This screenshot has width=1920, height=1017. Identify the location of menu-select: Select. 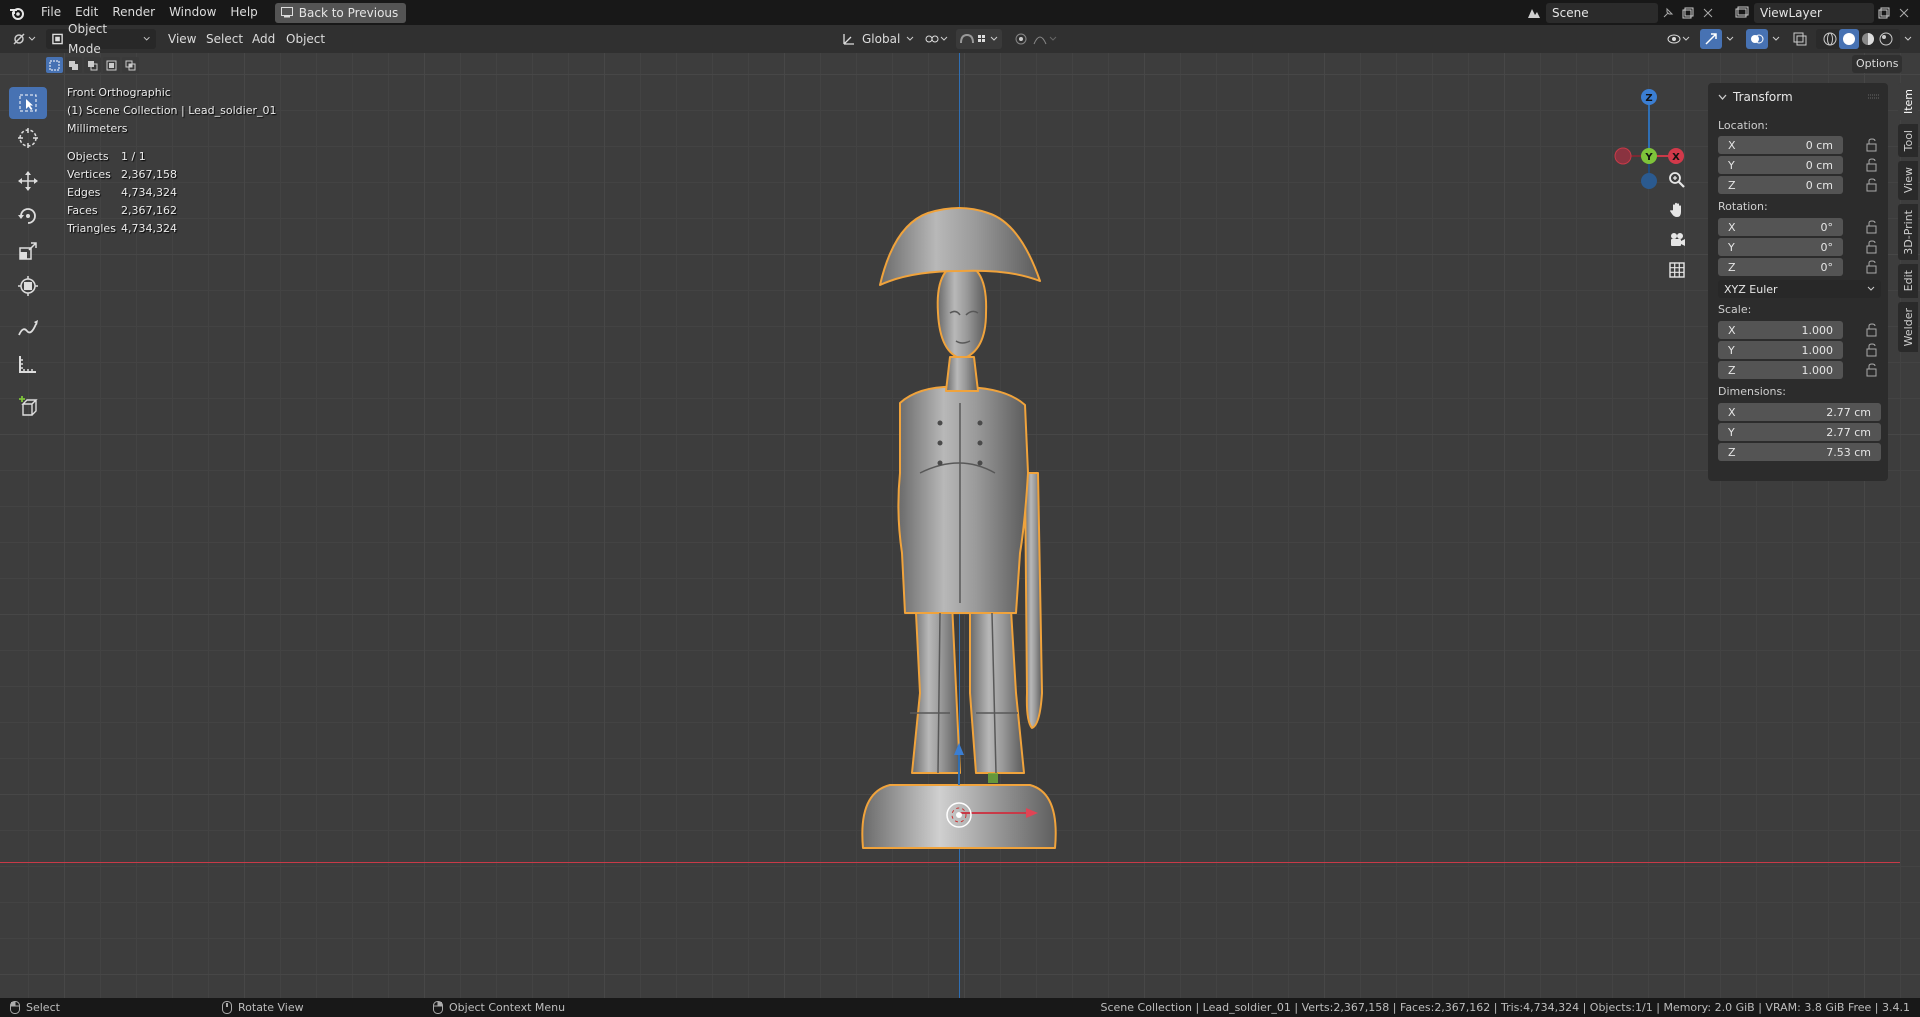
(224, 39).